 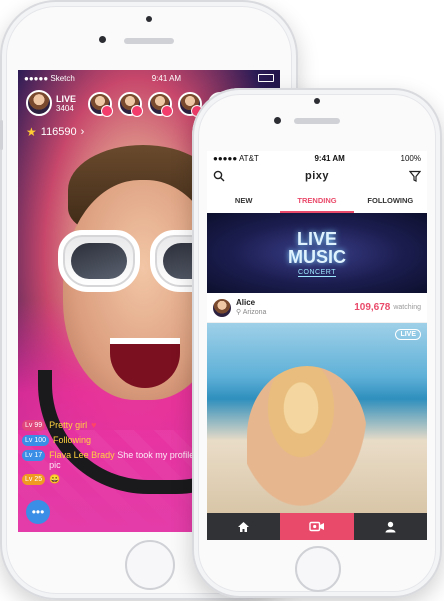 I want to click on chat-username: Pretty girl, so click(x=68, y=425).